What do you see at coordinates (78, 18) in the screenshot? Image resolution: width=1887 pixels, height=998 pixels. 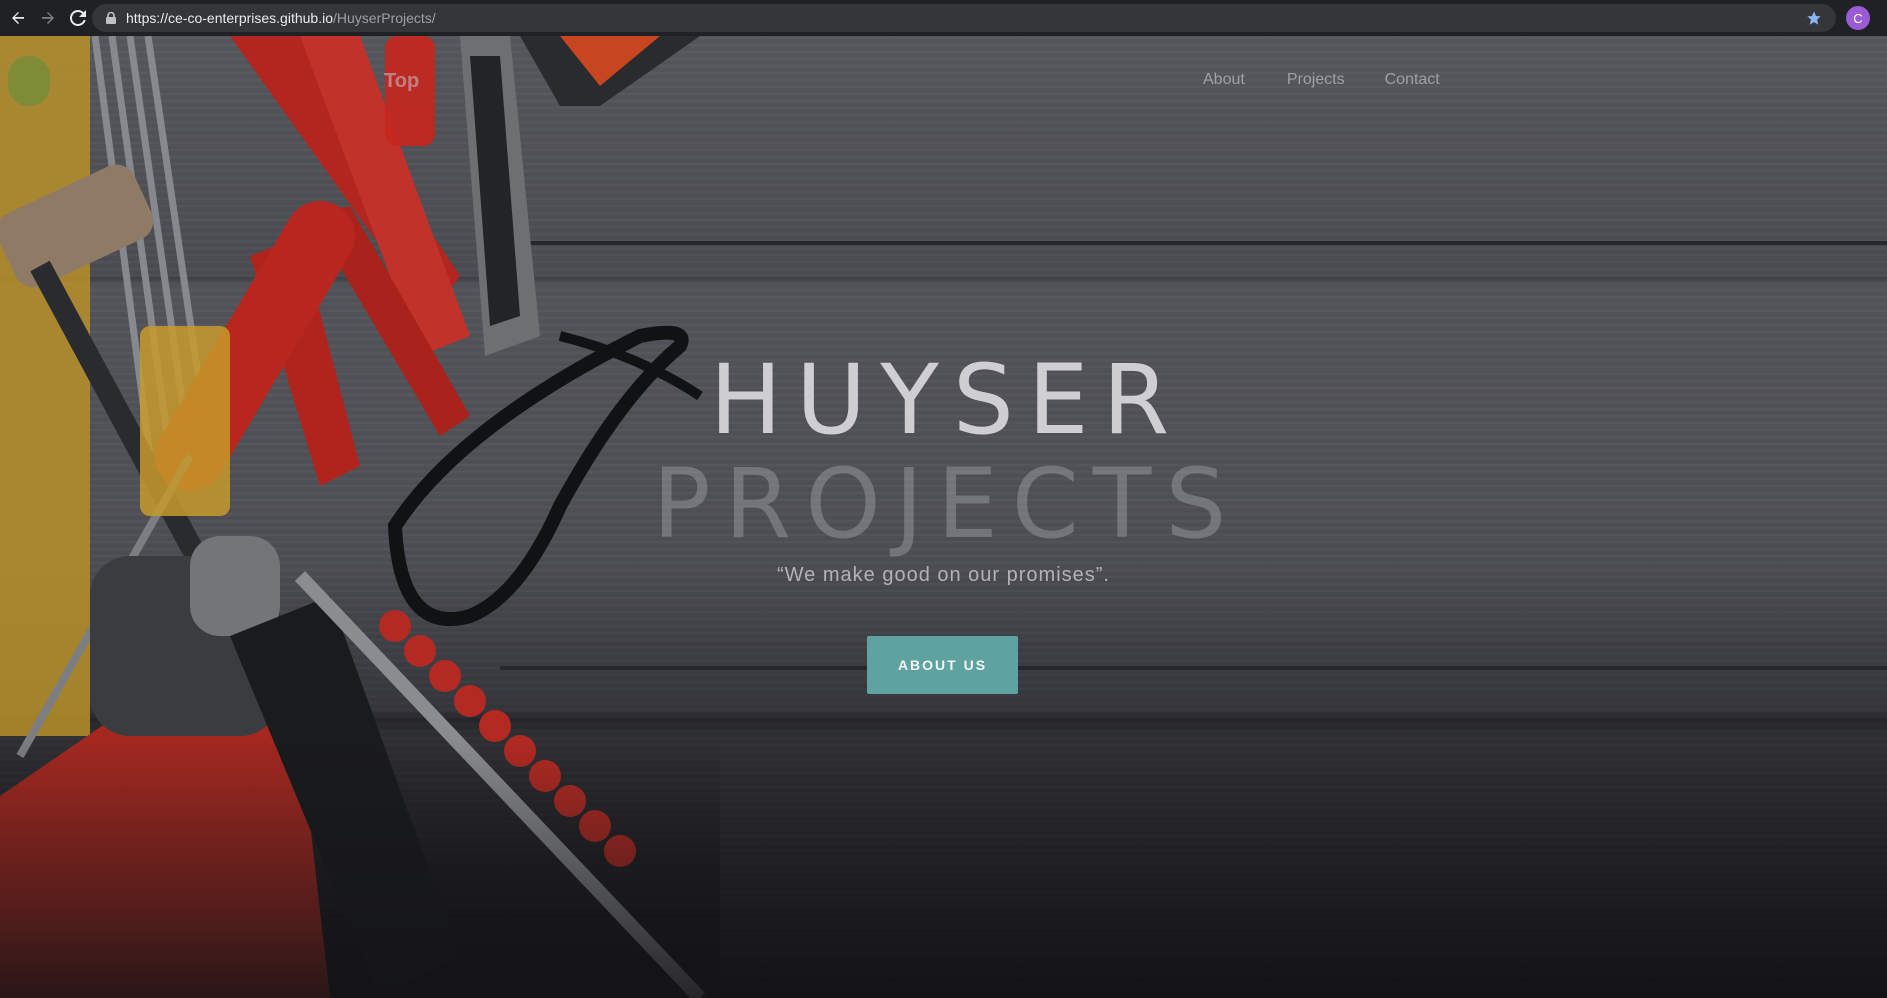 I see `reload-icon` at bounding box center [78, 18].